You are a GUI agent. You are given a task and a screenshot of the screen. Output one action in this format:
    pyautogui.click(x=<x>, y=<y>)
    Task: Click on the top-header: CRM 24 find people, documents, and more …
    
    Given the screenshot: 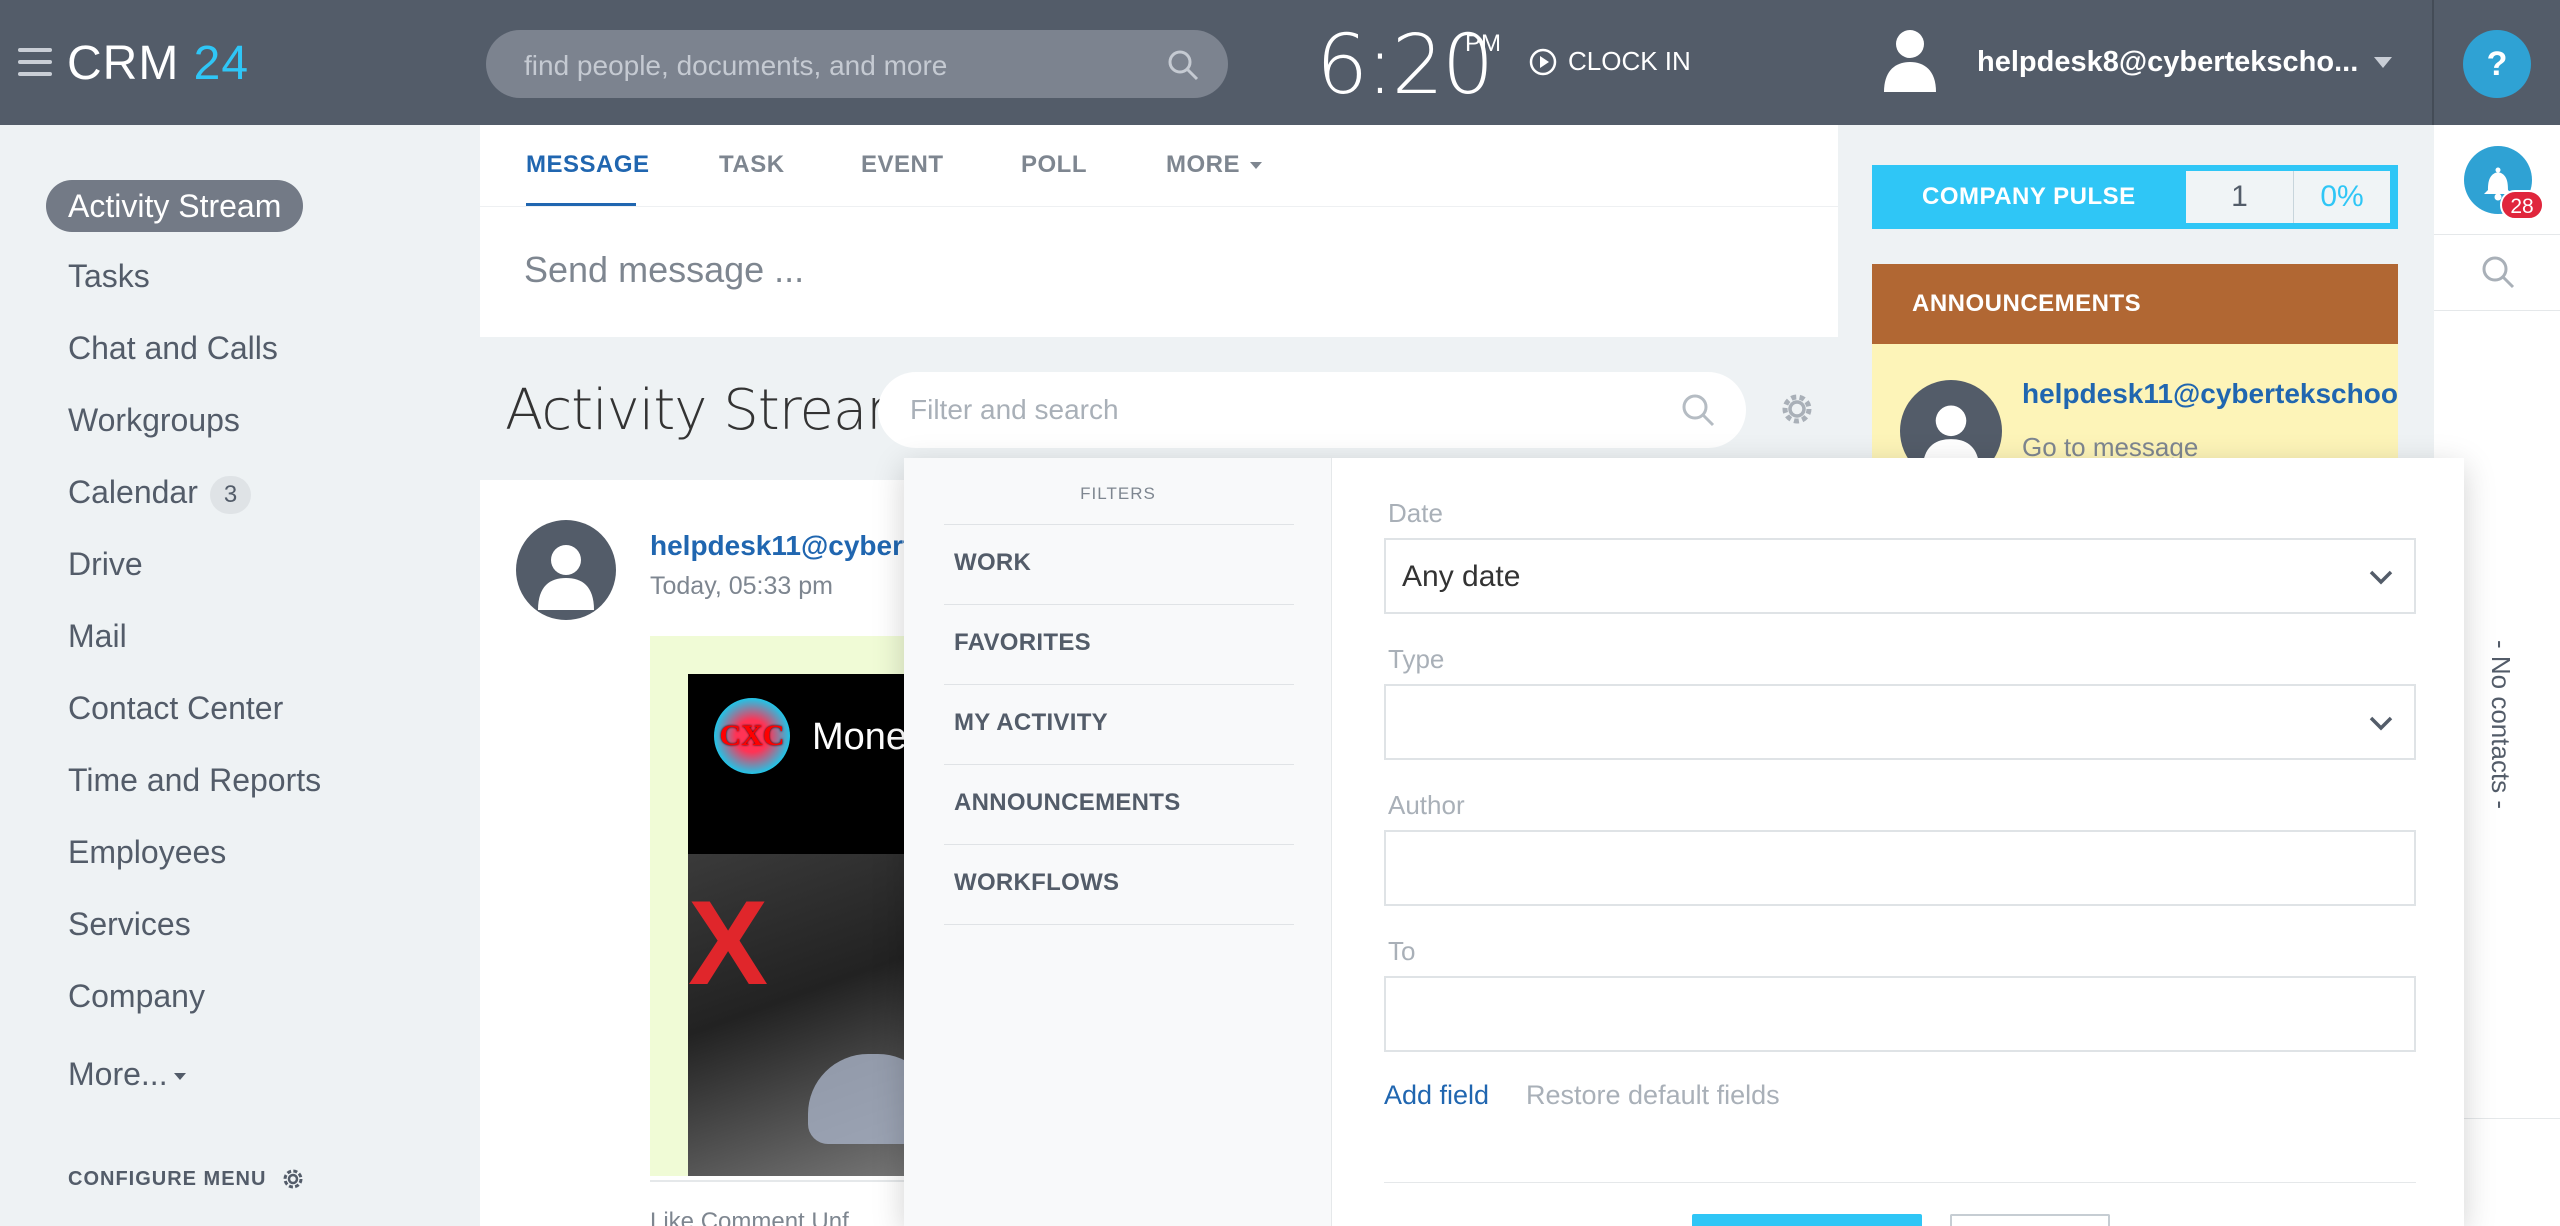 What is the action you would take?
    pyautogui.click(x=1280, y=62)
    